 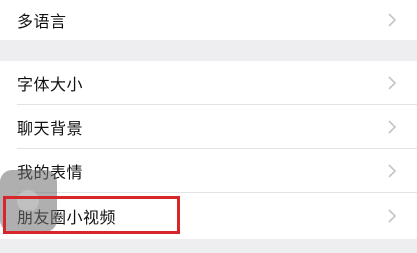 I want to click on highlight-box, so click(x=91, y=215).